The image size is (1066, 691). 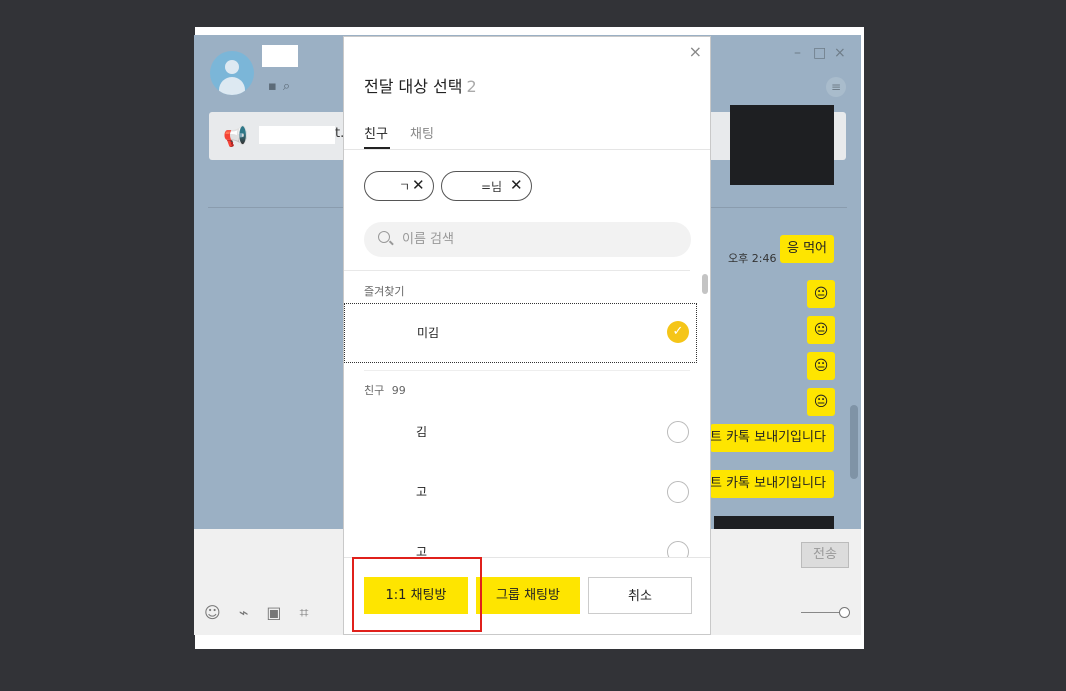 What do you see at coordinates (384, 237) in the screenshot?
I see `search-icon` at bounding box center [384, 237].